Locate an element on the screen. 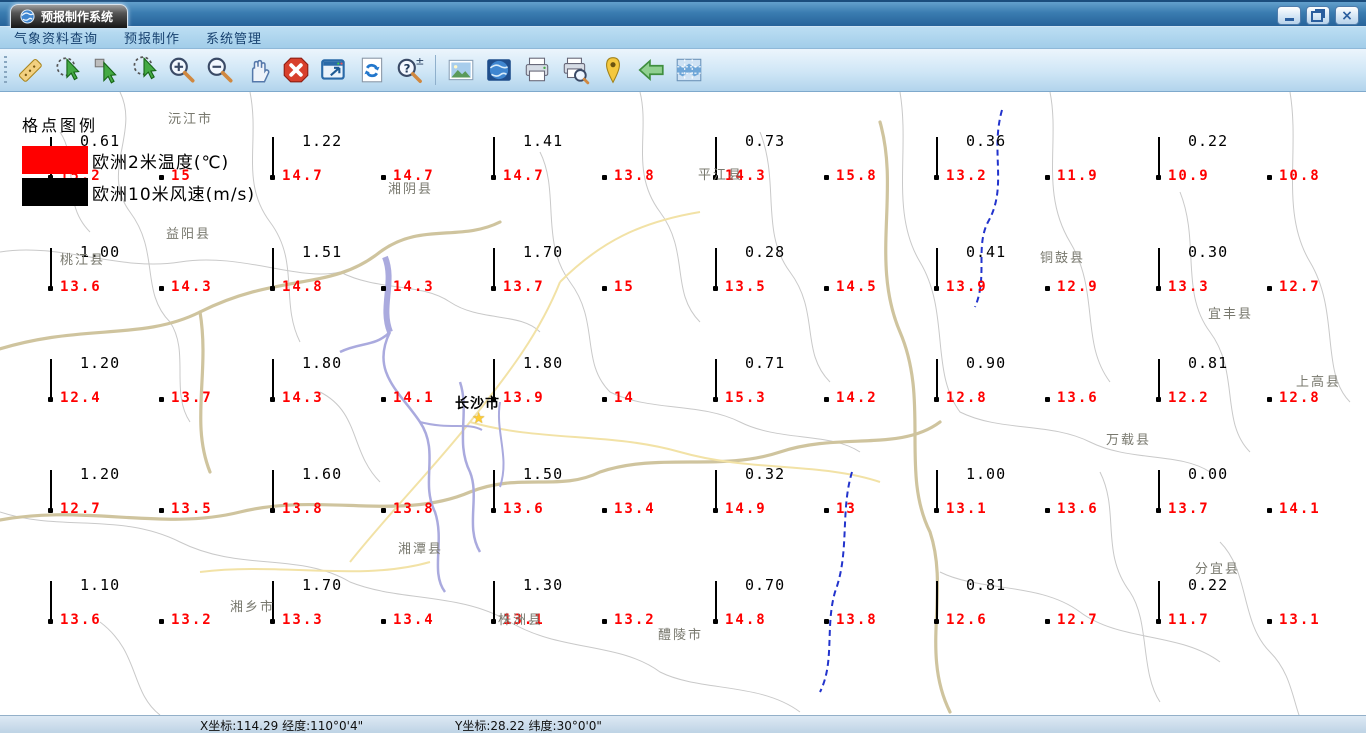 Image resolution: width=1366 pixels, height=734 pixels. wind-value: 1.30 is located at coordinates (543, 585).